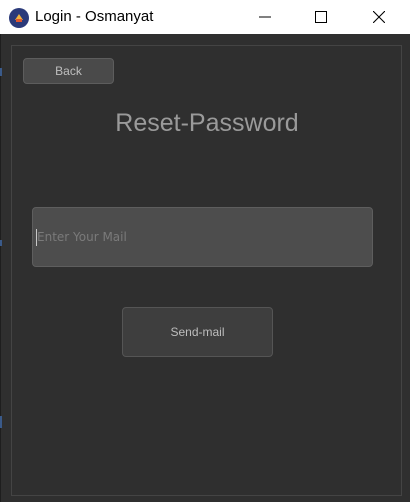  I want to click on minimize-button, so click(265, 17).